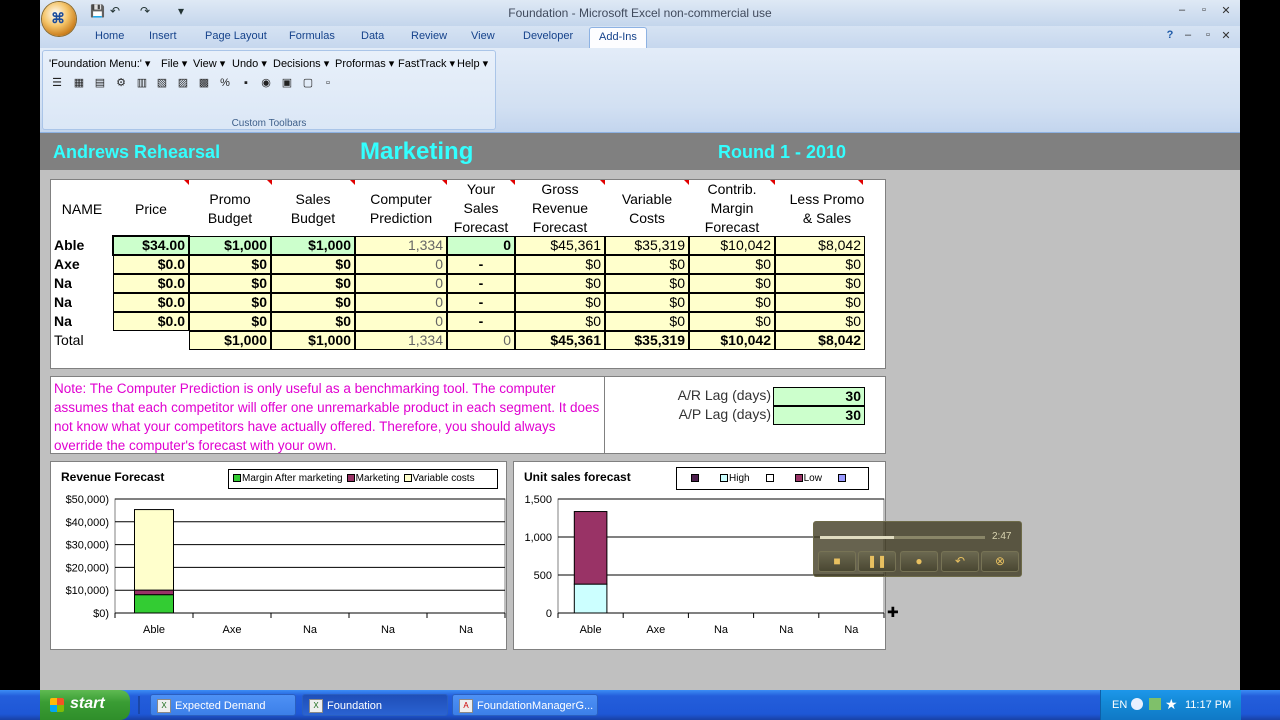 This screenshot has width=1280, height=720. I want to click on doc-restore-button: ▫, so click(1208, 35).